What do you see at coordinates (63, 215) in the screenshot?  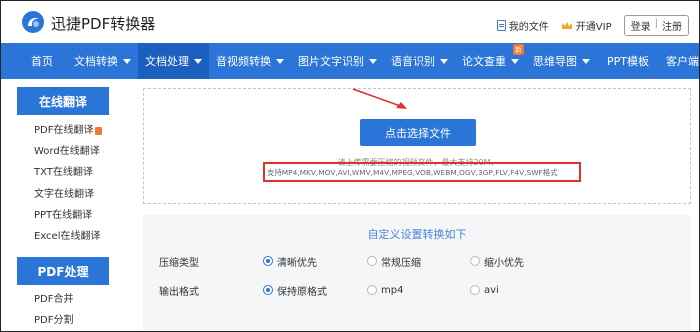 I see `sidebar-item-label: PPT在线翻译` at bounding box center [63, 215].